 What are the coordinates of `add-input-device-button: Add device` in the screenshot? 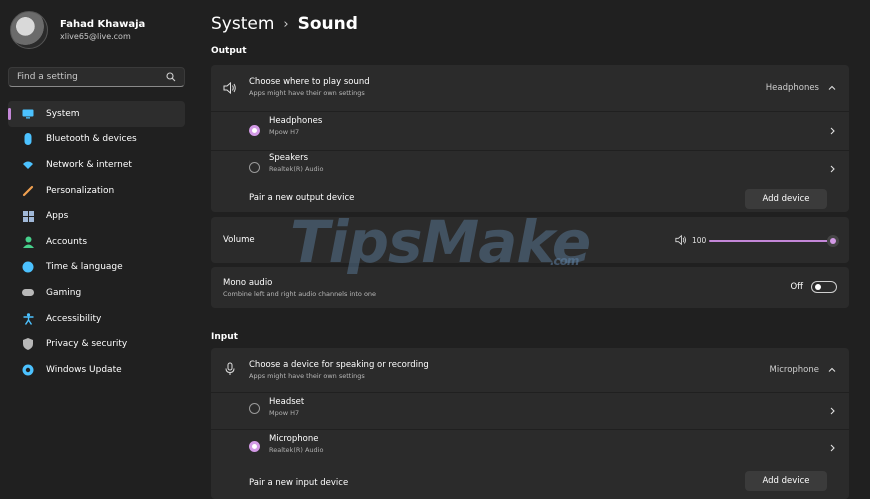 It's located at (786, 481).